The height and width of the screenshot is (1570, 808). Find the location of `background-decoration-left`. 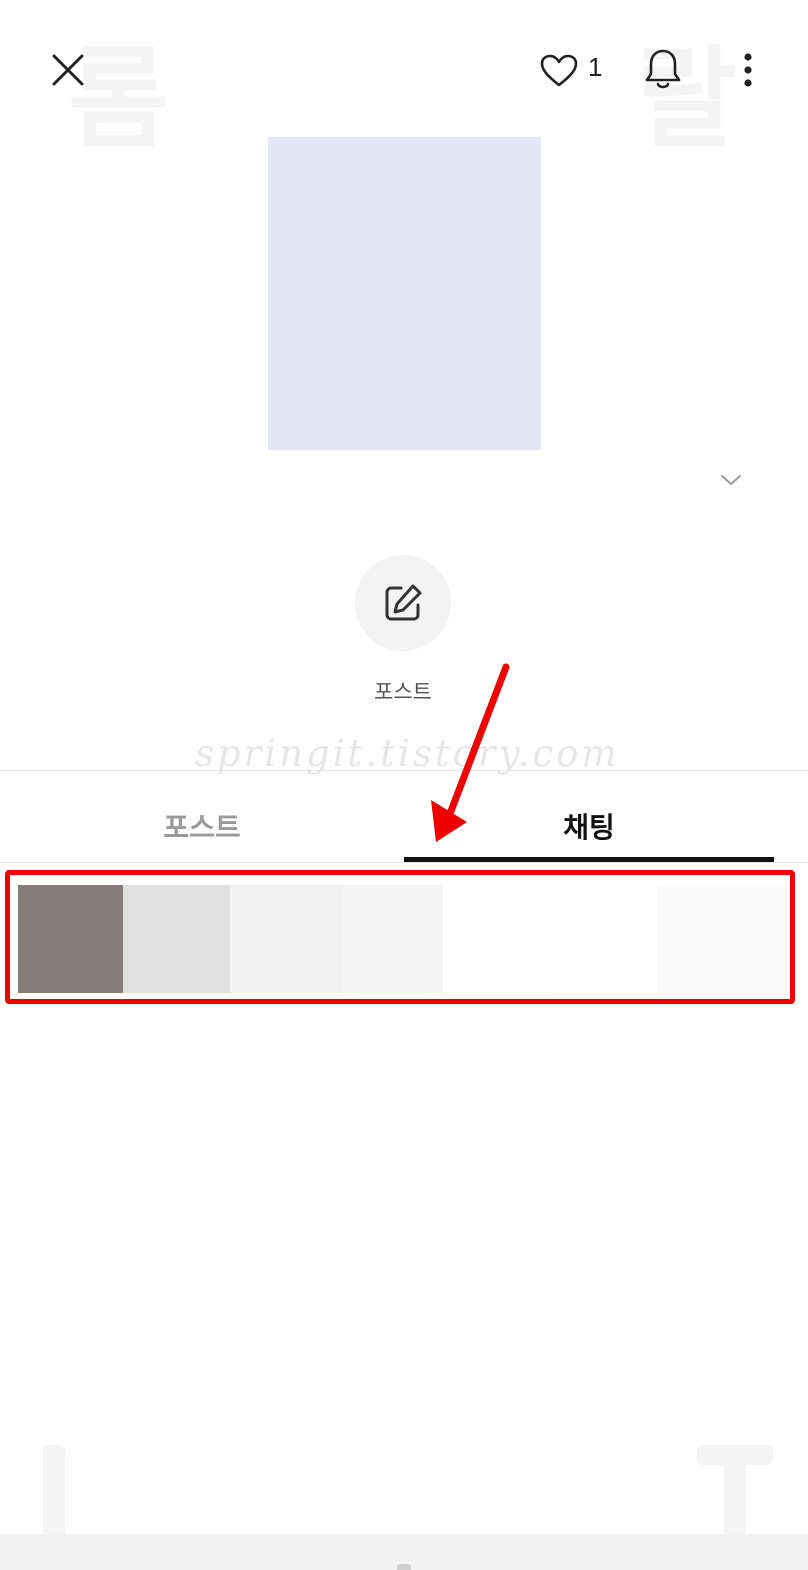

background-decoration-left is located at coordinates (54, 1495).